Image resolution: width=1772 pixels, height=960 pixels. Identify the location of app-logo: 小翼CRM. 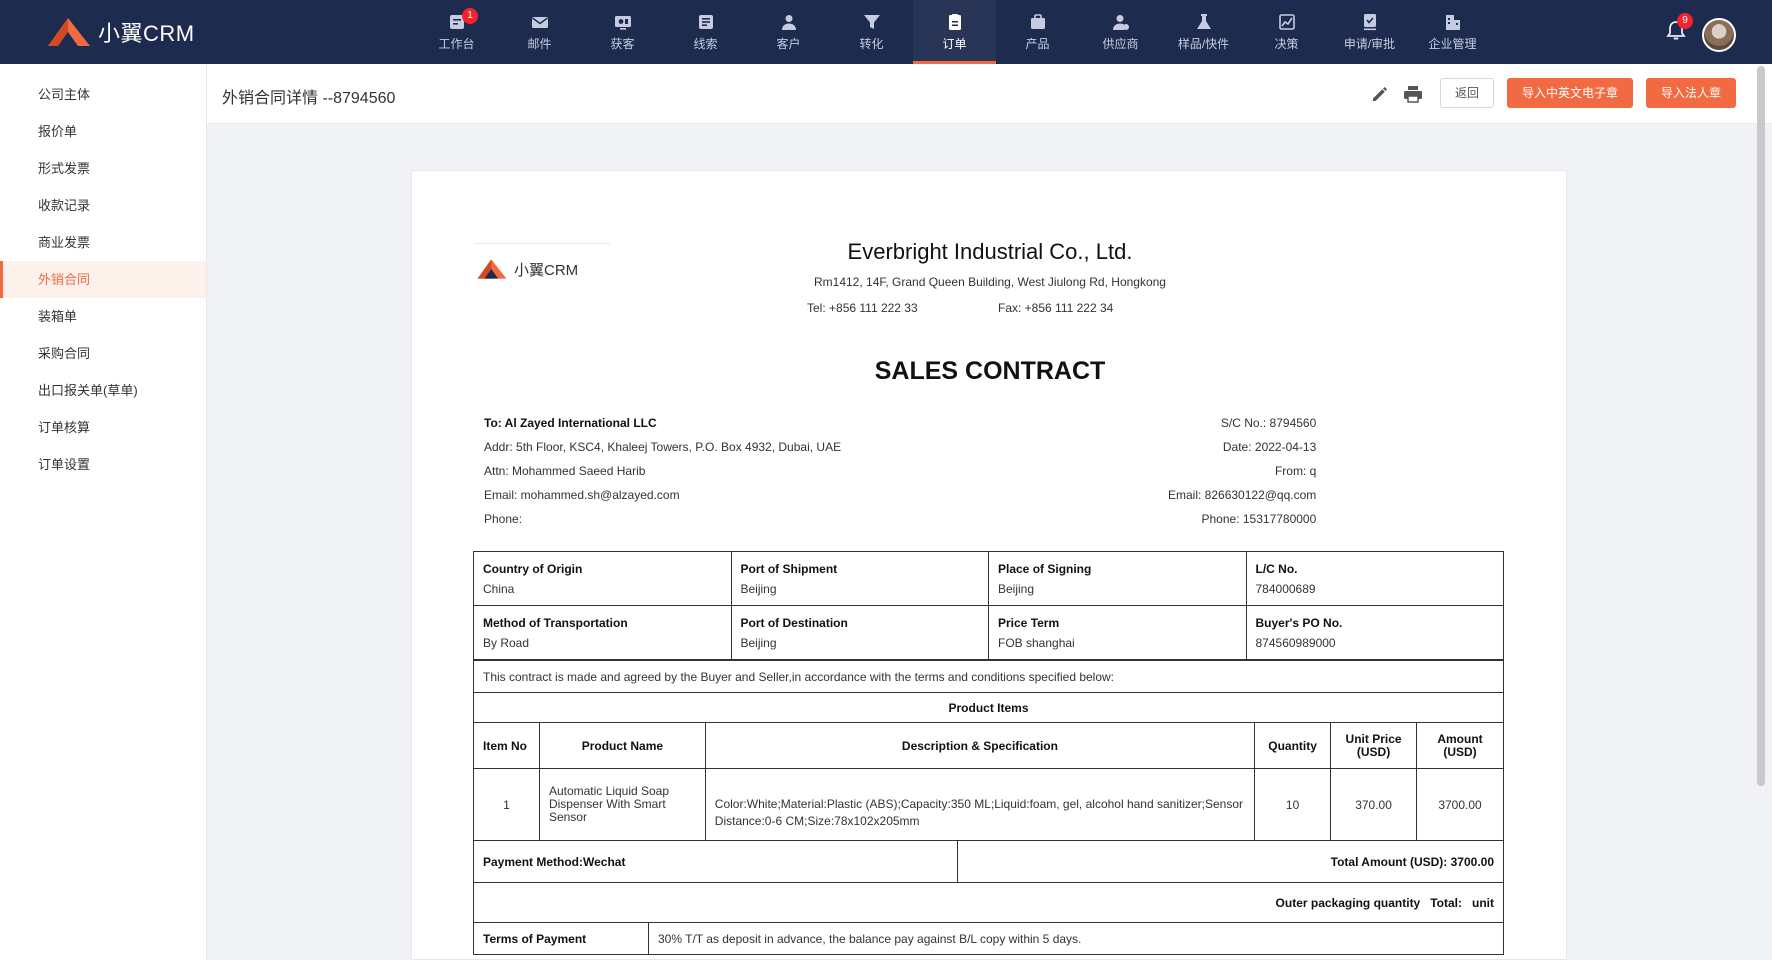
(120, 32).